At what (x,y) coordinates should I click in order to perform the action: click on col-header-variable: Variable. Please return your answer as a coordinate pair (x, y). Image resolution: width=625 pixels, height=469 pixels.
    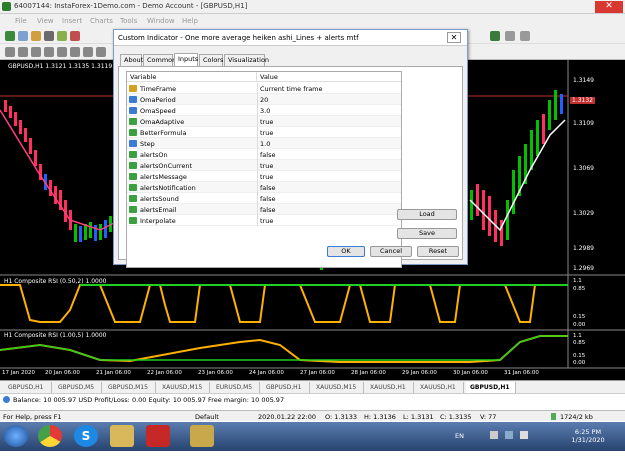
    Looking at the image, I should click on (192, 77).